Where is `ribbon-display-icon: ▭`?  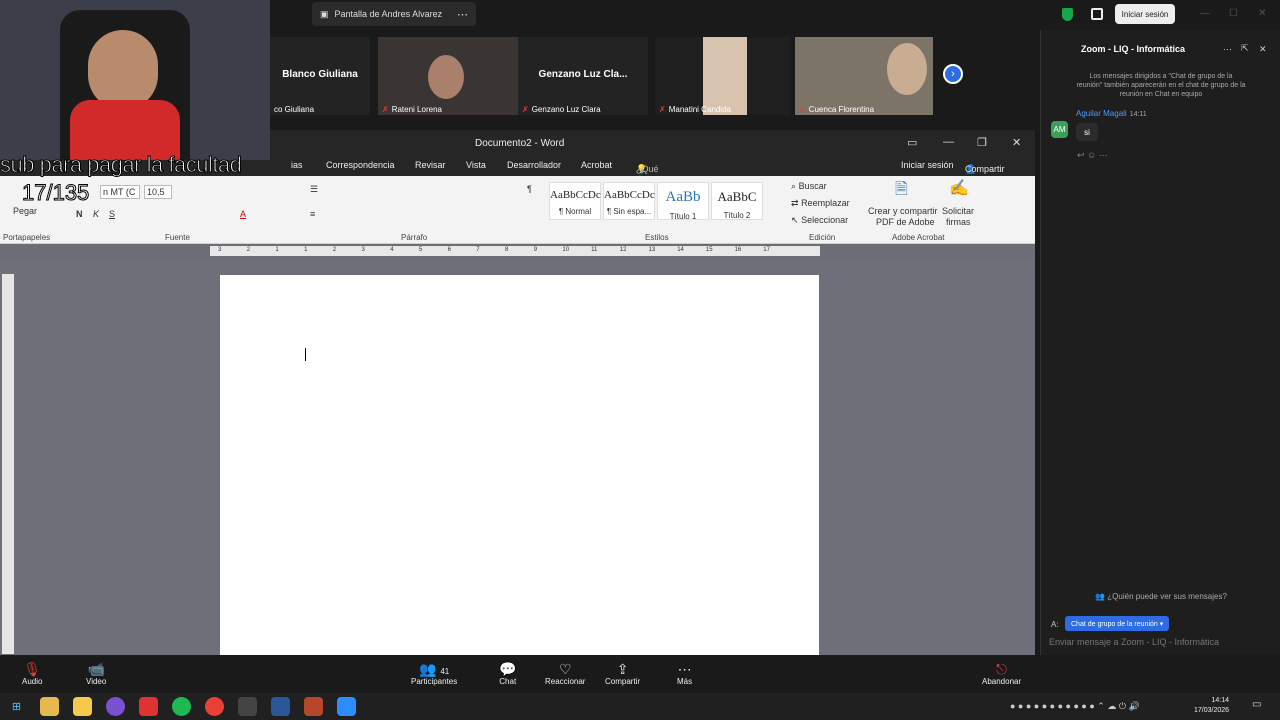 ribbon-display-icon: ▭ is located at coordinates (912, 142).